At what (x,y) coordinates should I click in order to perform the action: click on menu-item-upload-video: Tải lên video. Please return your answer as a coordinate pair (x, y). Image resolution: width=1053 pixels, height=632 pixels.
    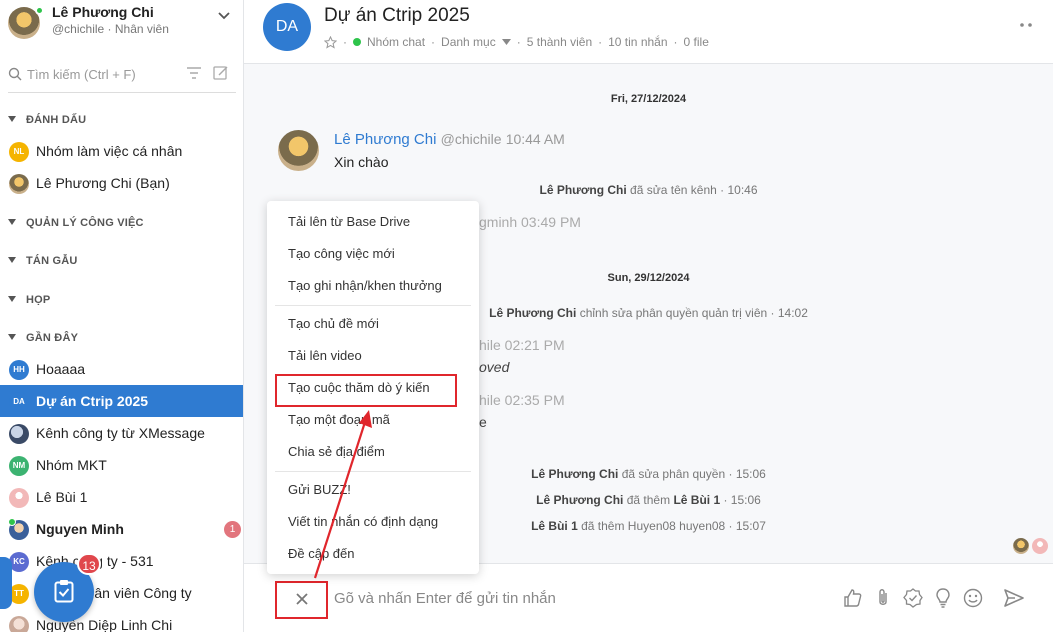
    Looking at the image, I should click on (373, 356).